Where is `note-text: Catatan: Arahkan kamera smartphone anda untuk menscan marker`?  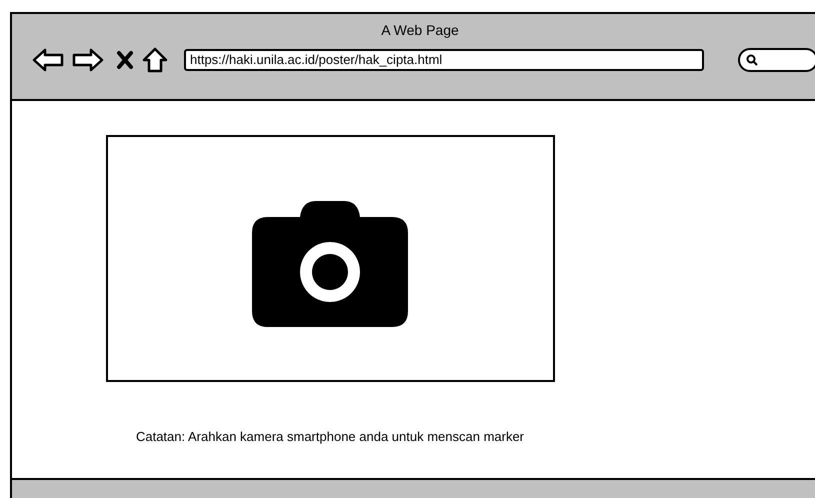
note-text: Catatan: Arahkan kamera smartphone anda untuk menscan marker is located at coordinates (330, 437).